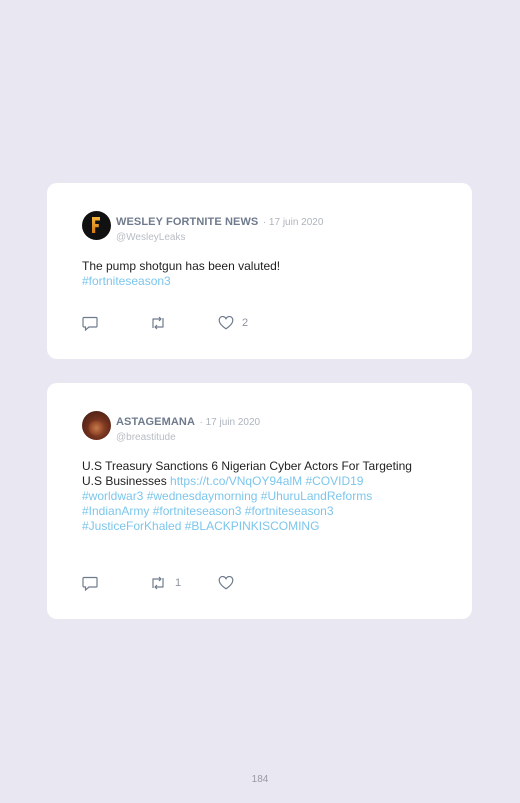  I want to click on author-handle: @breastitude, so click(188, 437).